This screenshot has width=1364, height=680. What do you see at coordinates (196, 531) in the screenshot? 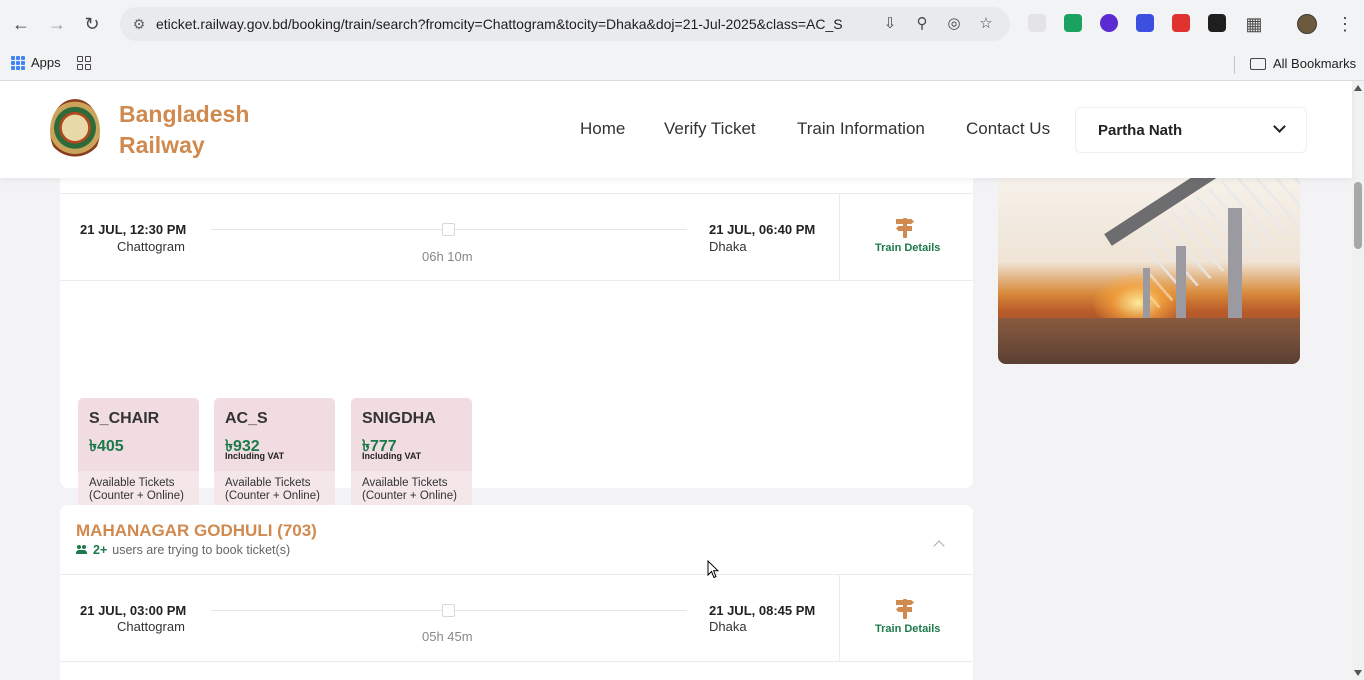
I see `train-name: MAHANAGAR GODHULI (703)` at bounding box center [196, 531].